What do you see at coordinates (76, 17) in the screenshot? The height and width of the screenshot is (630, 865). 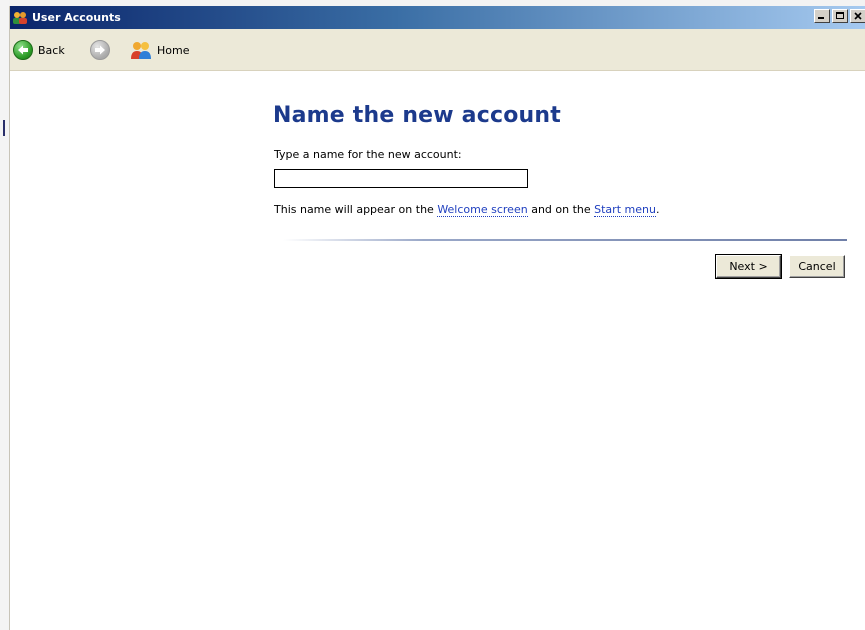 I see `window-title: User Accounts` at bounding box center [76, 17].